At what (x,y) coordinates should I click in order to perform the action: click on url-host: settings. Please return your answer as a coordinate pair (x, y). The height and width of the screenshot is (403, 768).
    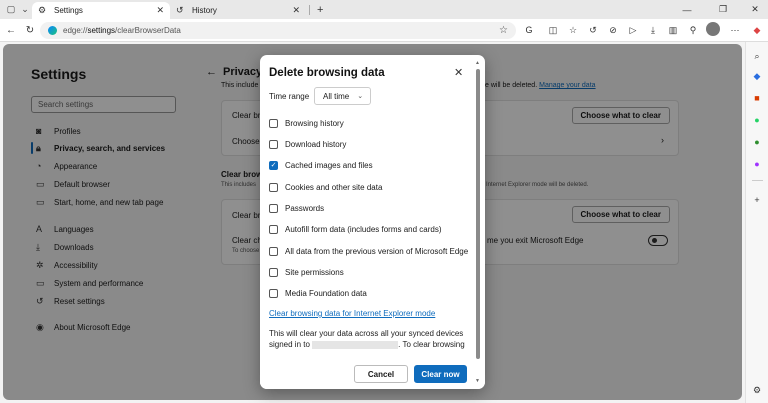
    Looking at the image, I should click on (101, 30).